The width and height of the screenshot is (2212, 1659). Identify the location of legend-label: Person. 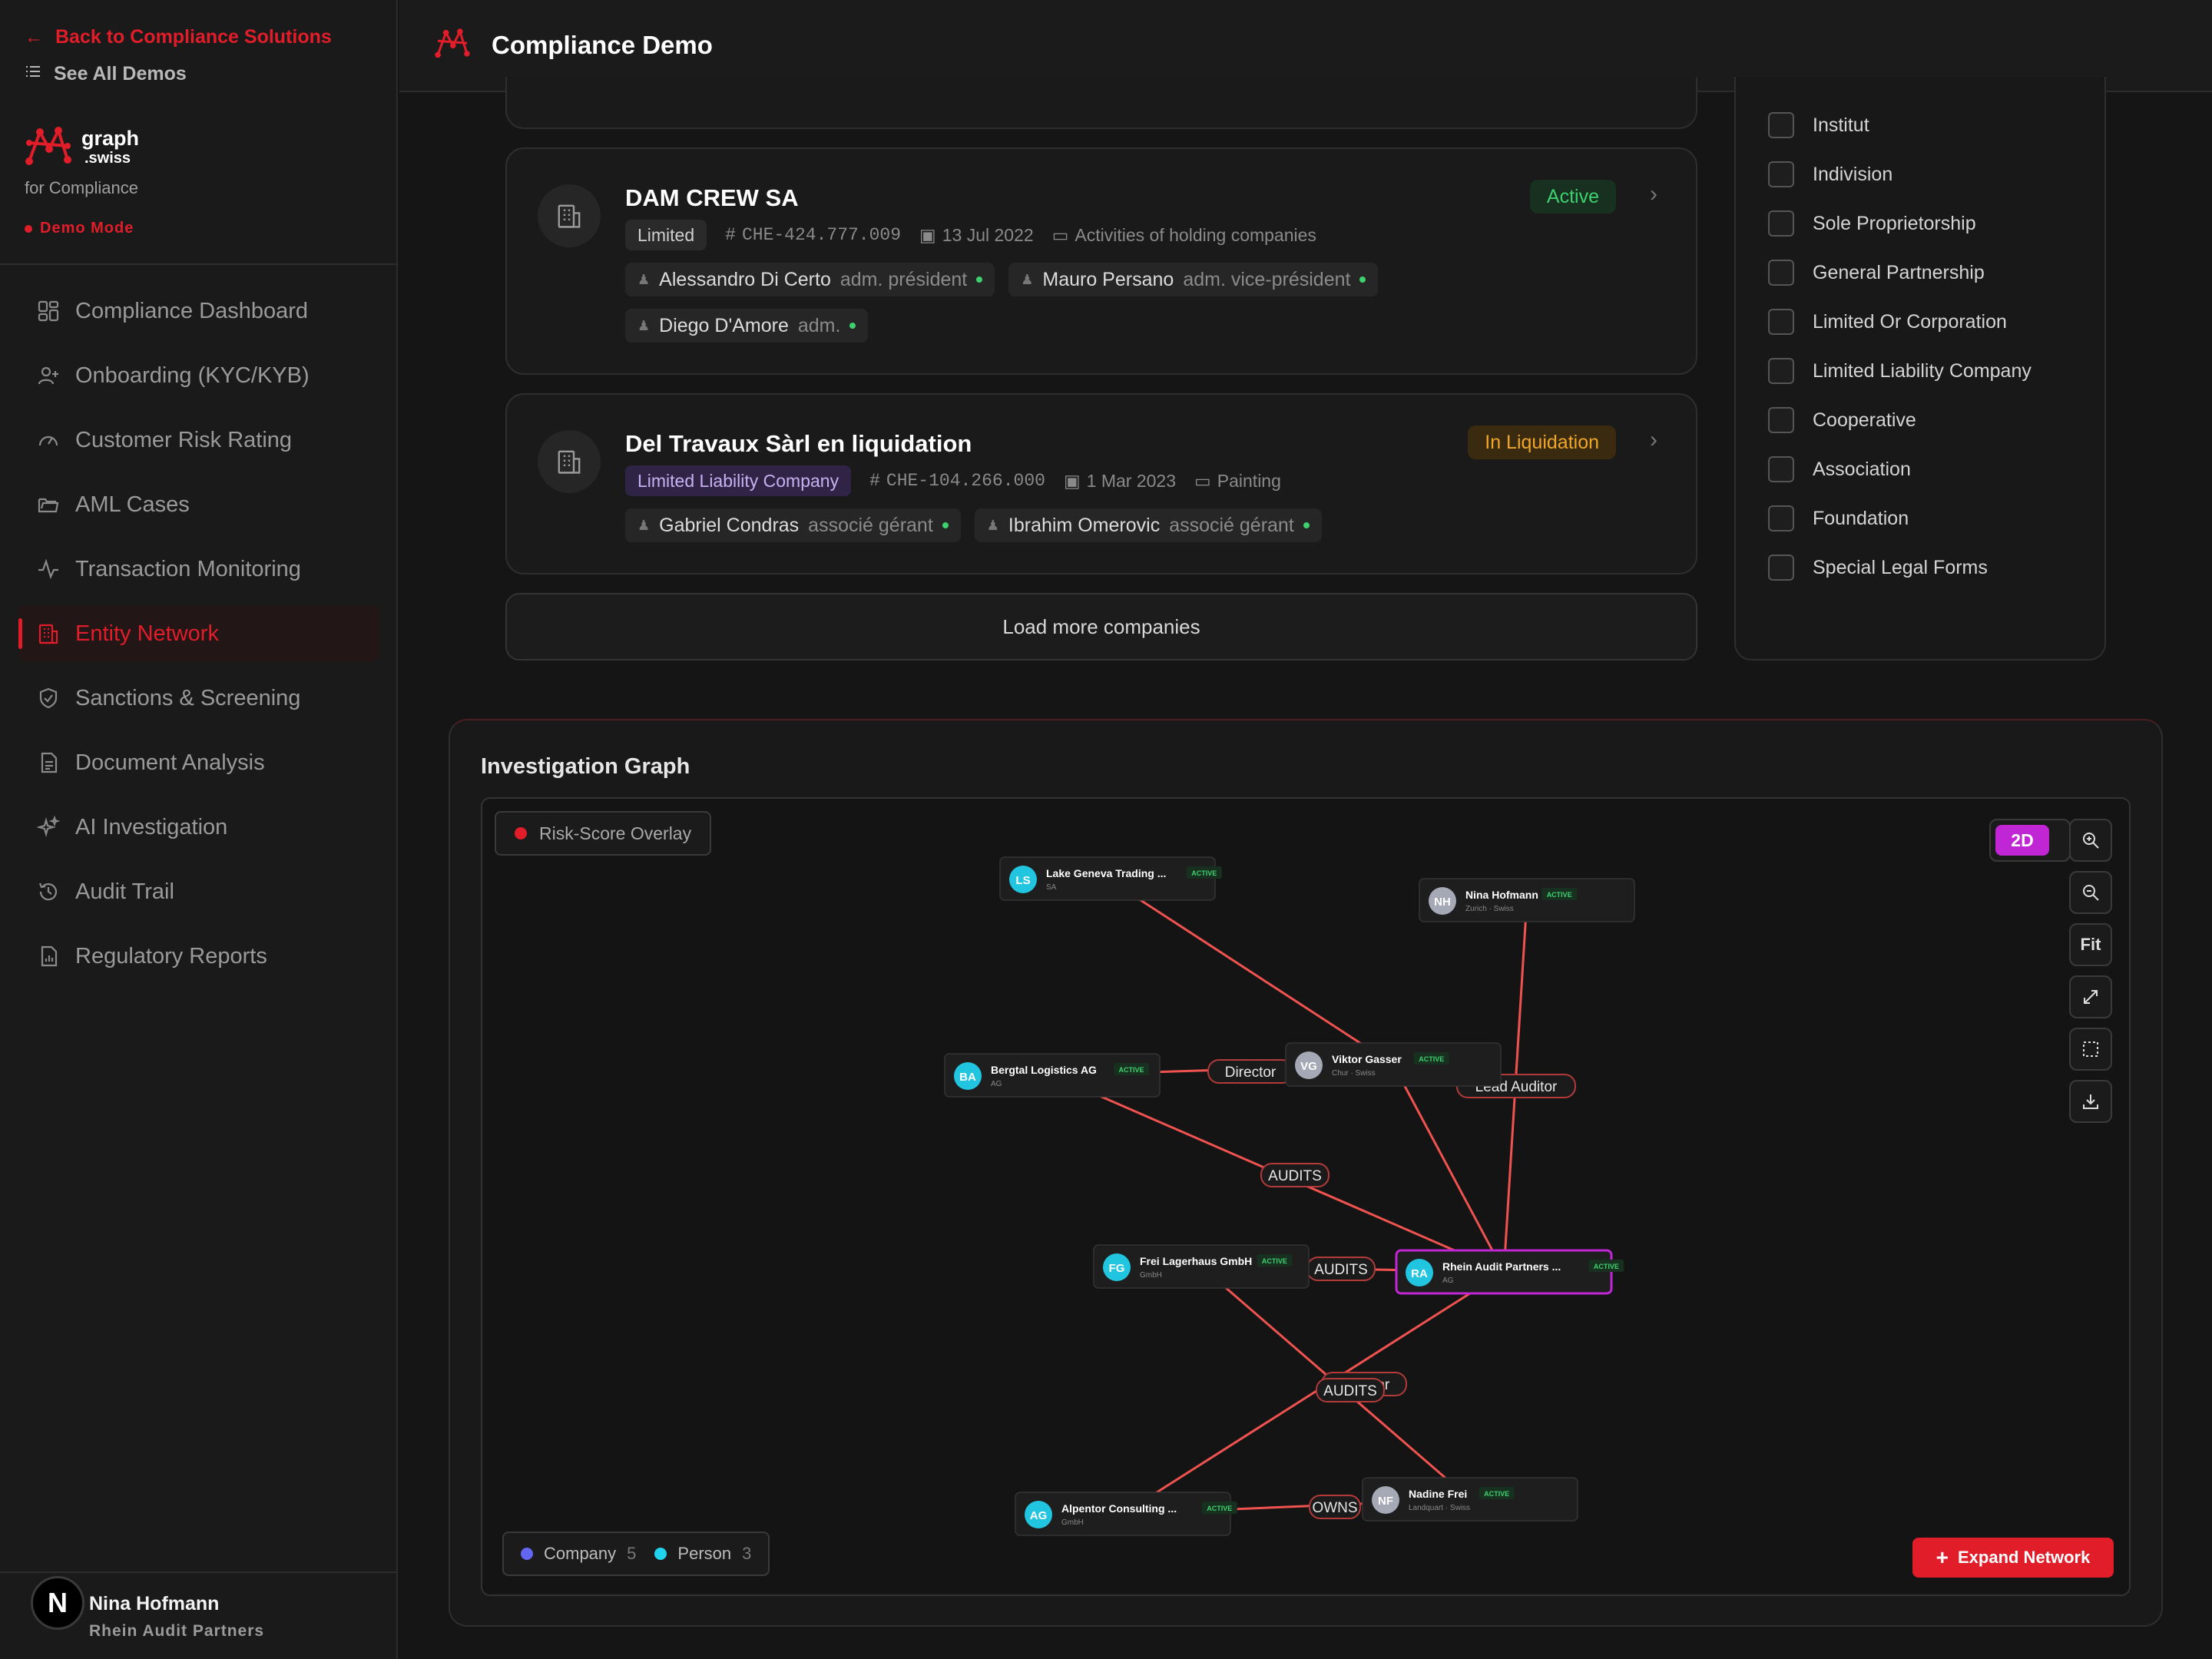
(704, 1553).